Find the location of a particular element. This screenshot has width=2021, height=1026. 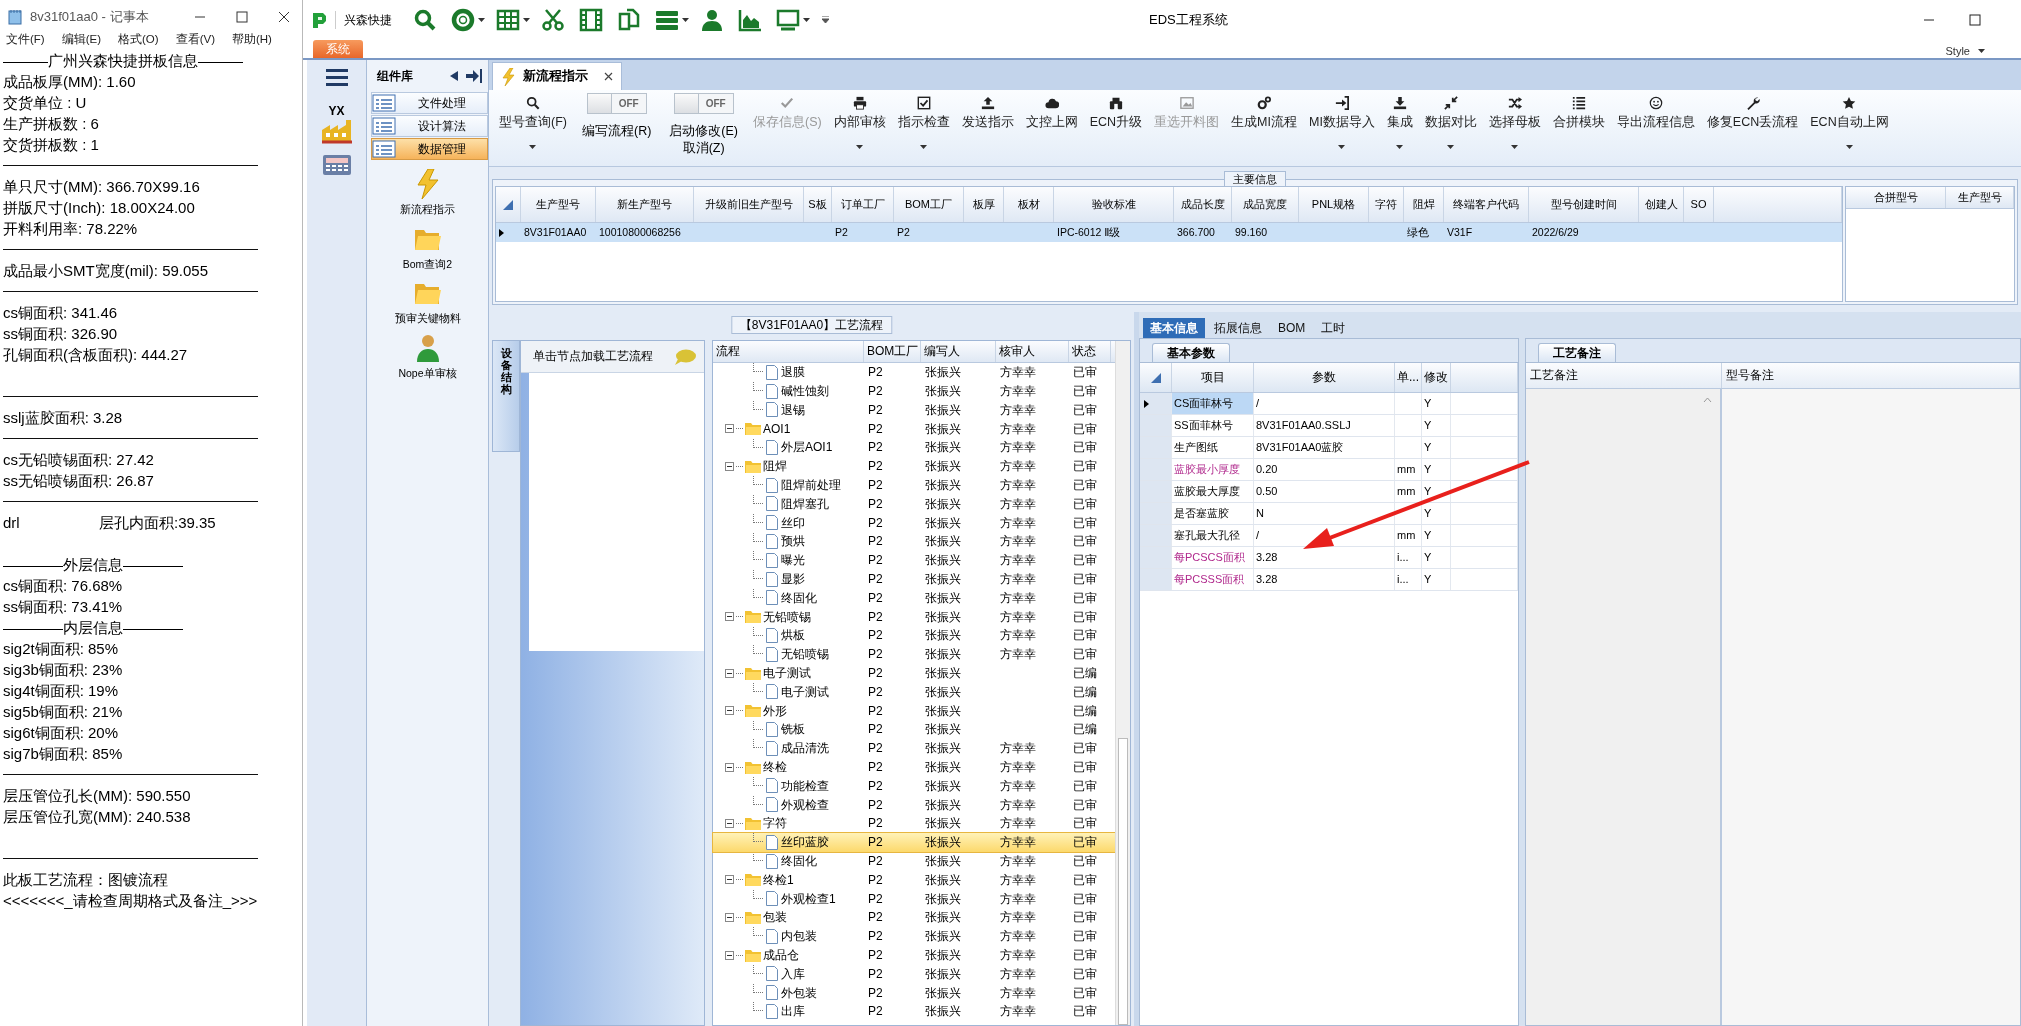

tree-node-label: 字符 is located at coordinates (775, 823).